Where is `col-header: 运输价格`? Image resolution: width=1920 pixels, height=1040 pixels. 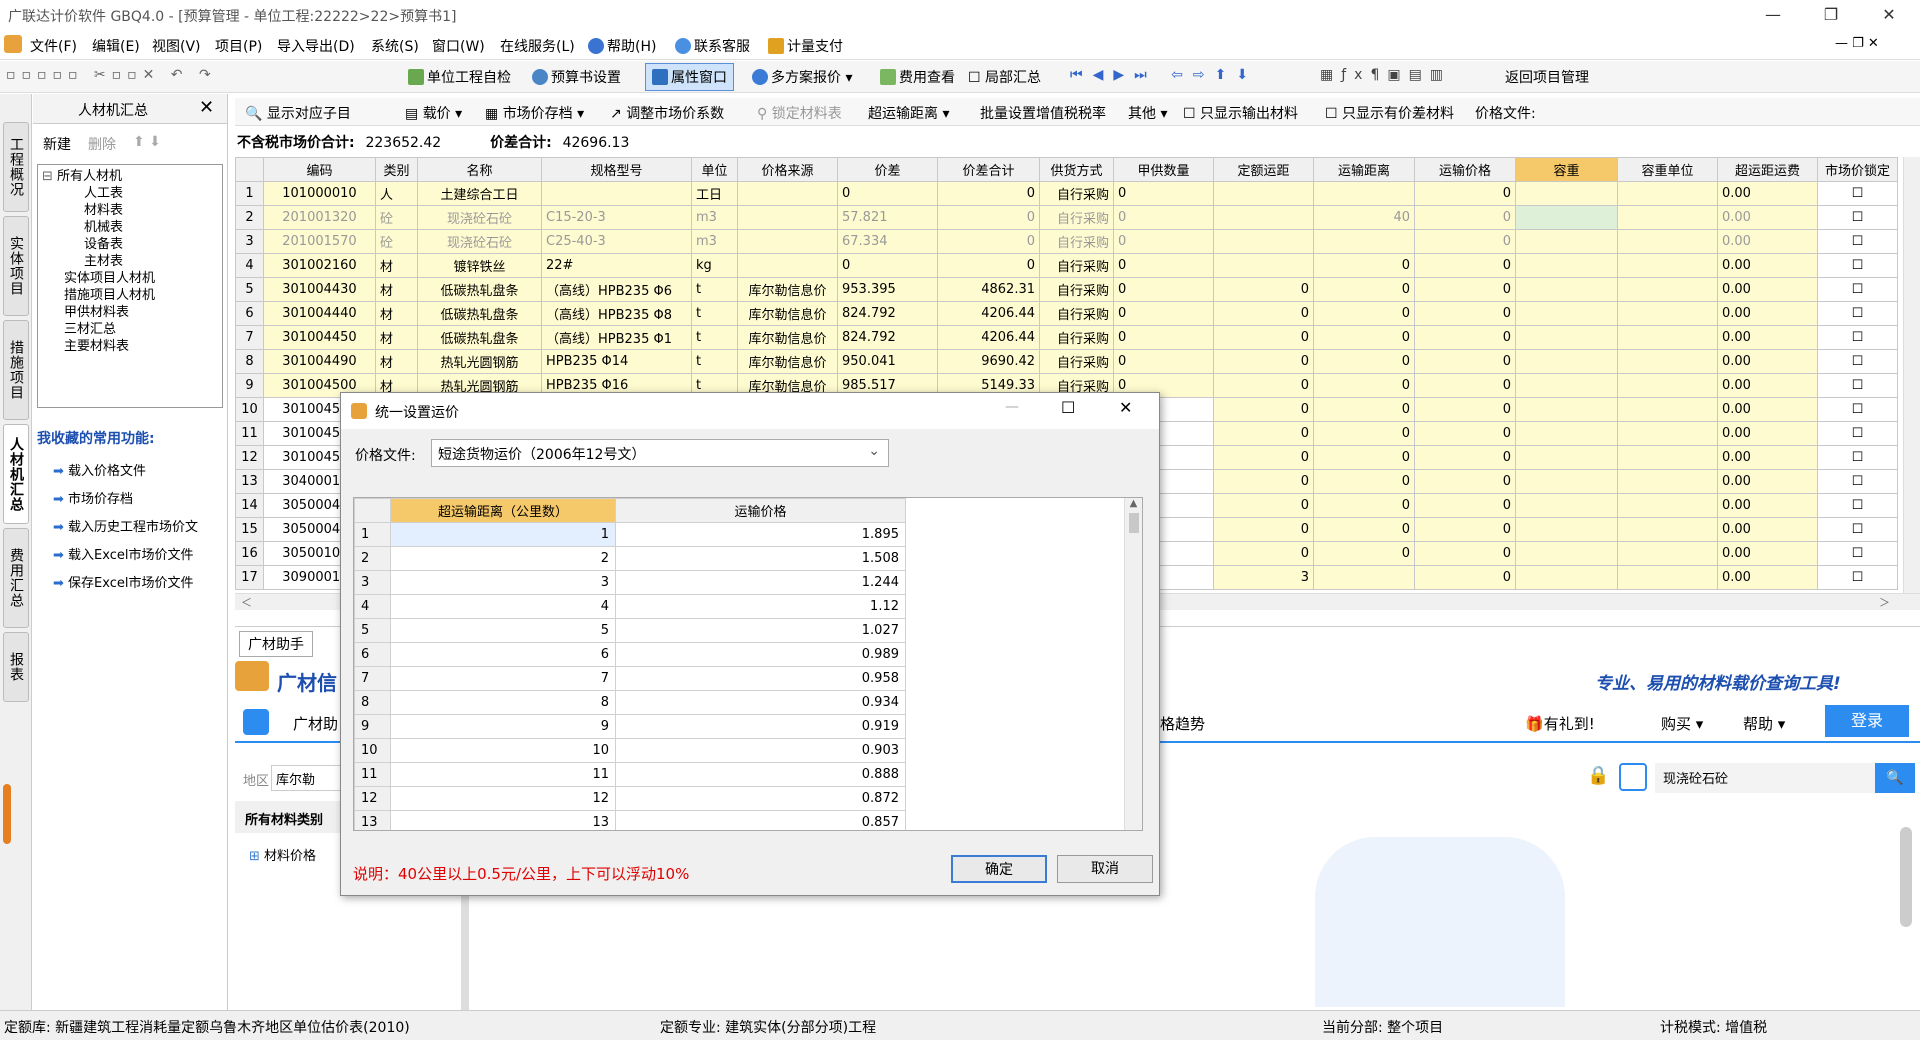
col-header: 运输价格 is located at coordinates (1465, 169).